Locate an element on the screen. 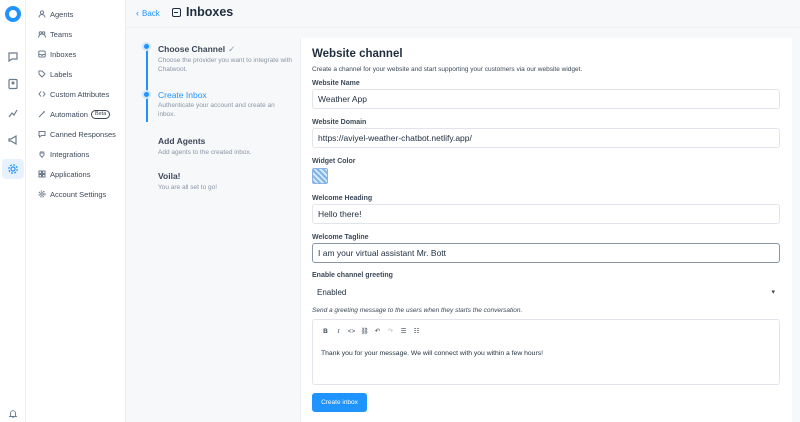 The height and width of the screenshot is (422, 800). step-title: Add Agents is located at coordinates (182, 141).